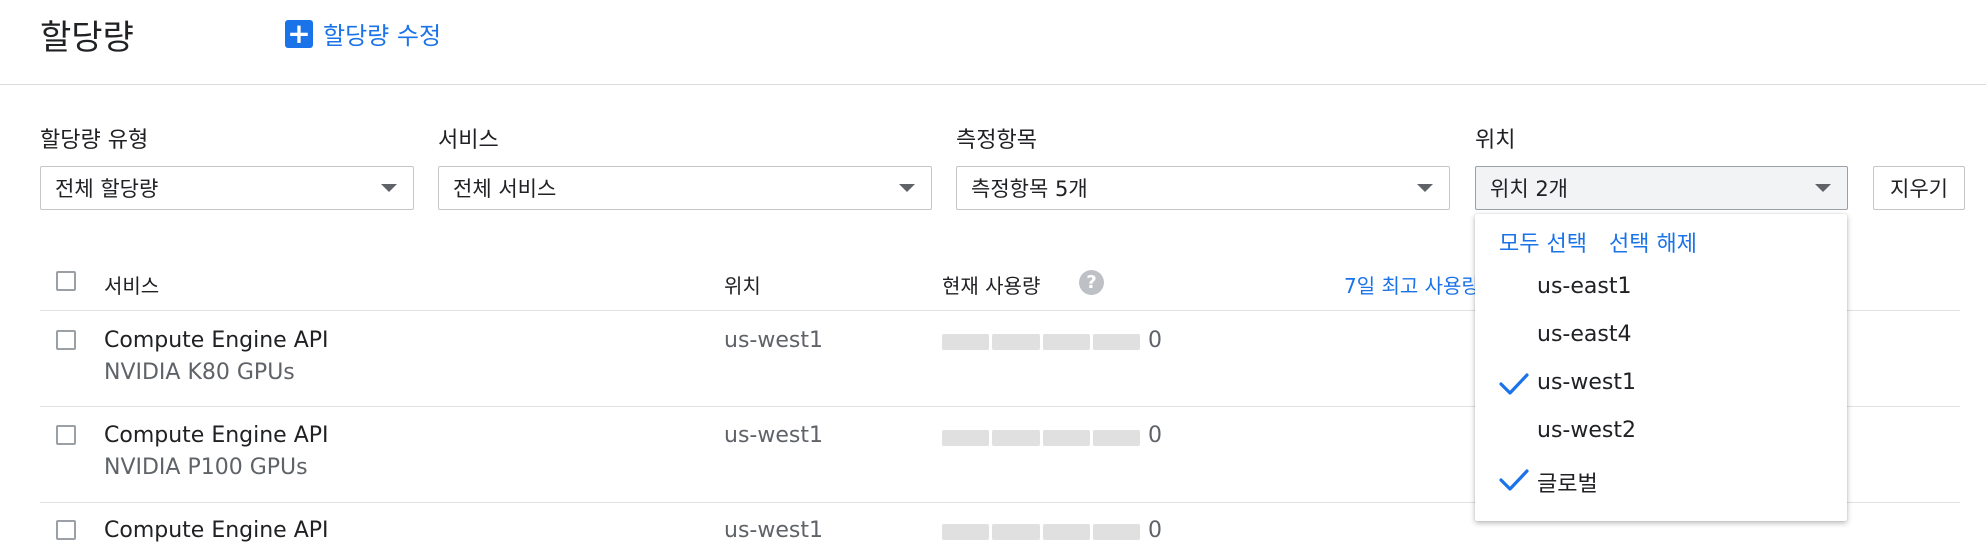 This screenshot has height=543, width=1986. What do you see at coordinates (1529, 189) in the screenshot?
I see `location-value: 위치 2개` at bounding box center [1529, 189].